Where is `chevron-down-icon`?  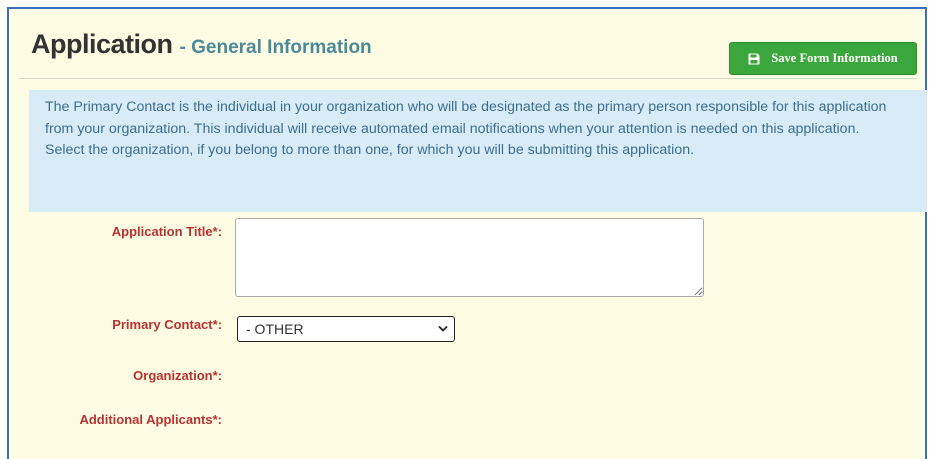
chevron-down-icon is located at coordinates (443, 329).